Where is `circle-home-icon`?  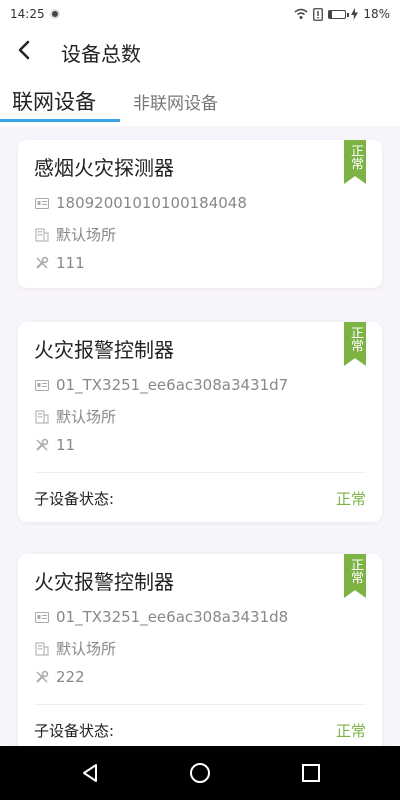
circle-home-icon is located at coordinates (200, 773).